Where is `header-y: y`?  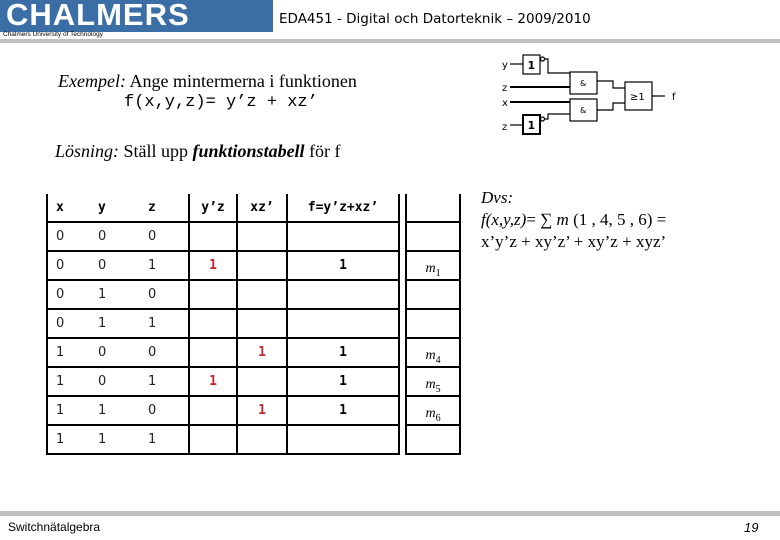
header-y: y is located at coordinates (118, 208).